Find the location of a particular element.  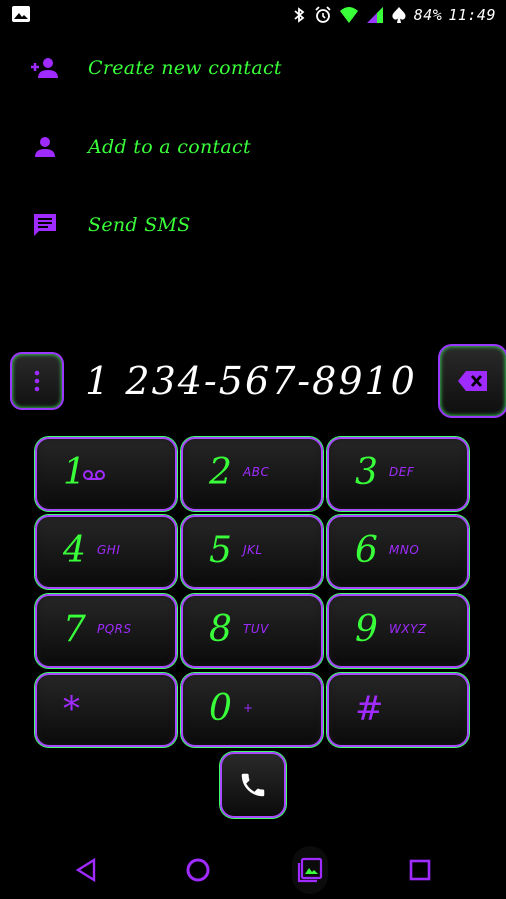

battery-text: 84% is located at coordinates (428, 15).